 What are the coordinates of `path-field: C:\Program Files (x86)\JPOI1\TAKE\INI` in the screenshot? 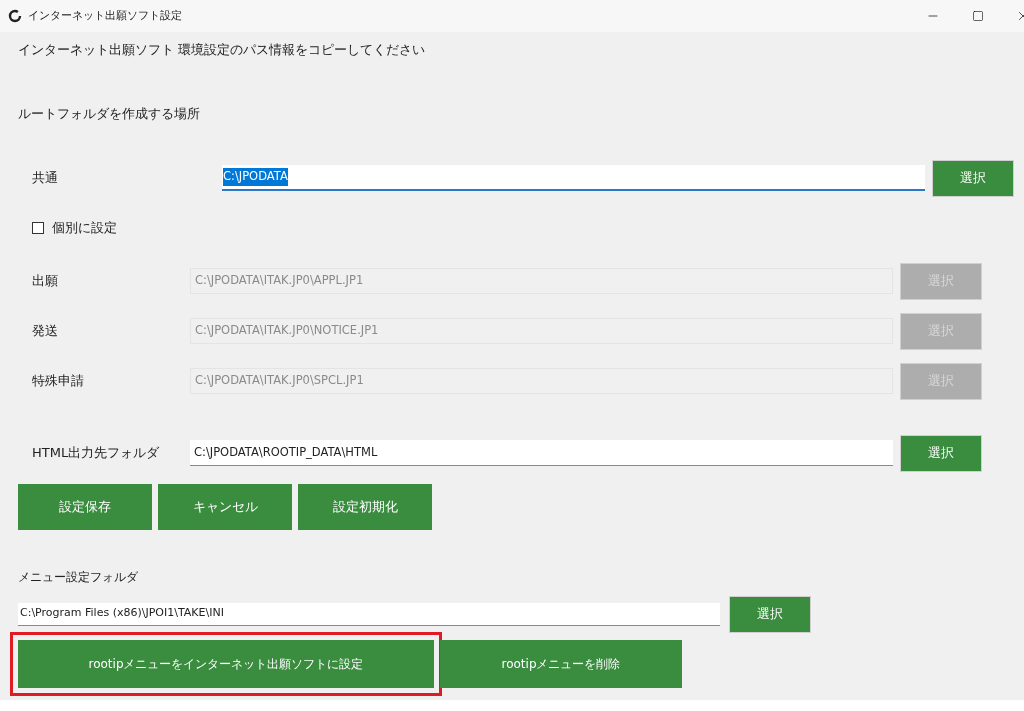 It's located at (369, 614).